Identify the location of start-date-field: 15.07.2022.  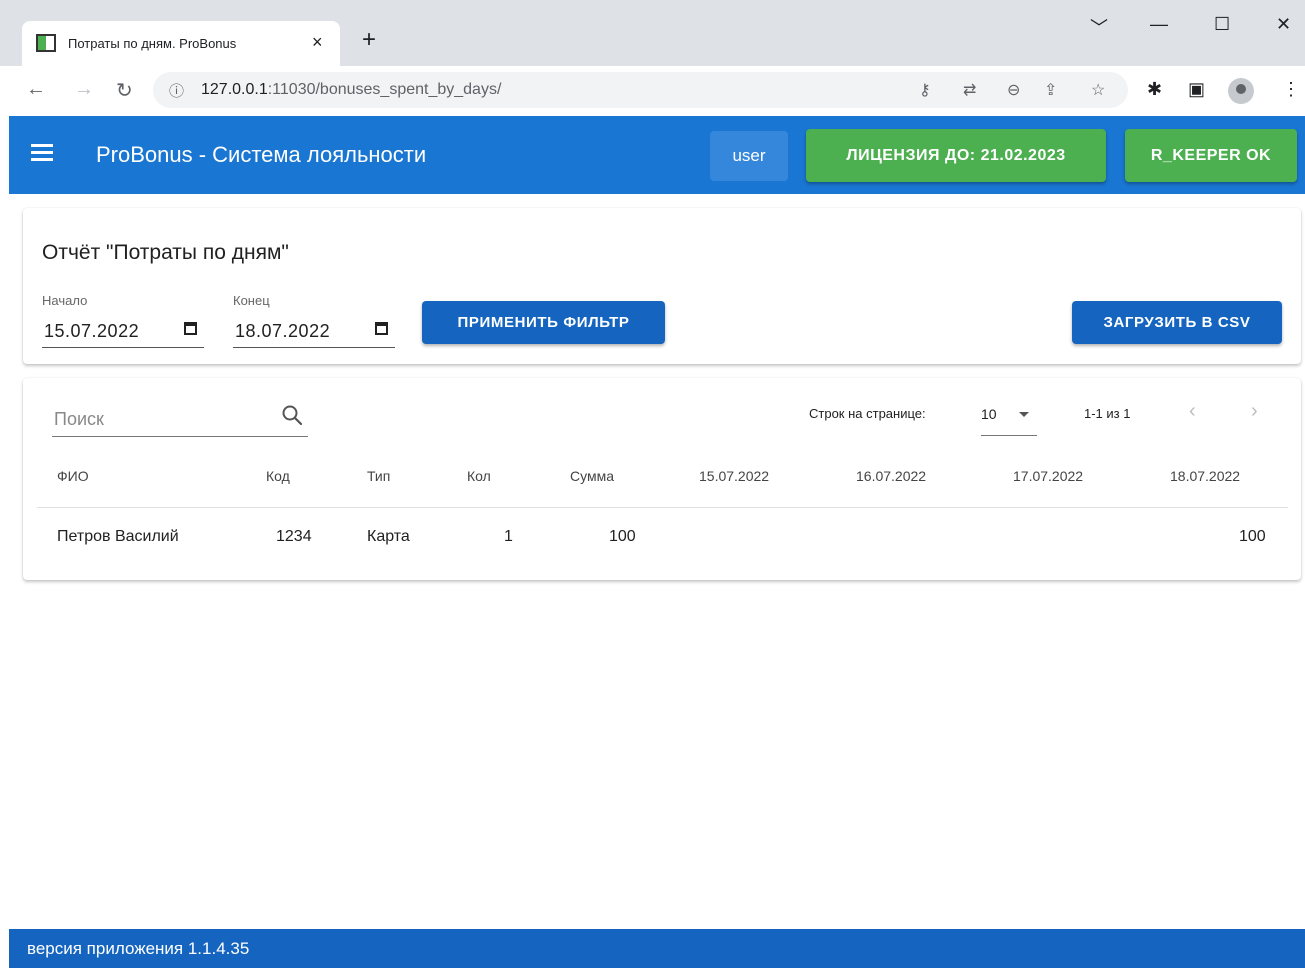
(123, 329).